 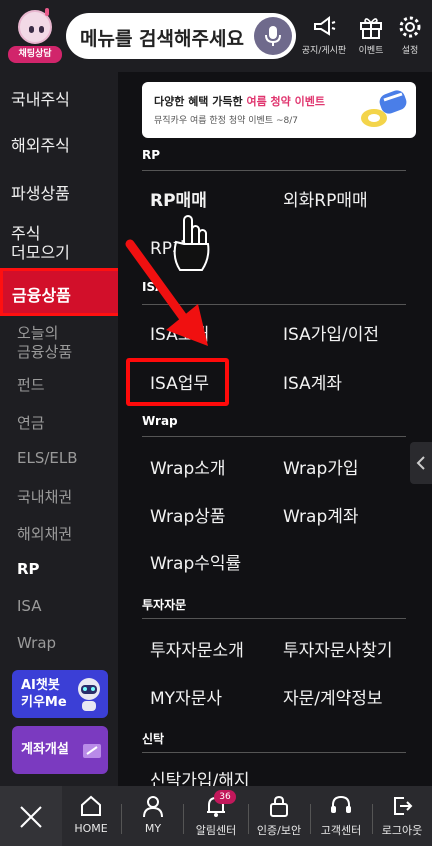 What do you see at coordinates (324, 39) in the screenshot?
I see `notice-board-button: 공지/게시판` at bounding box center [324, 39].